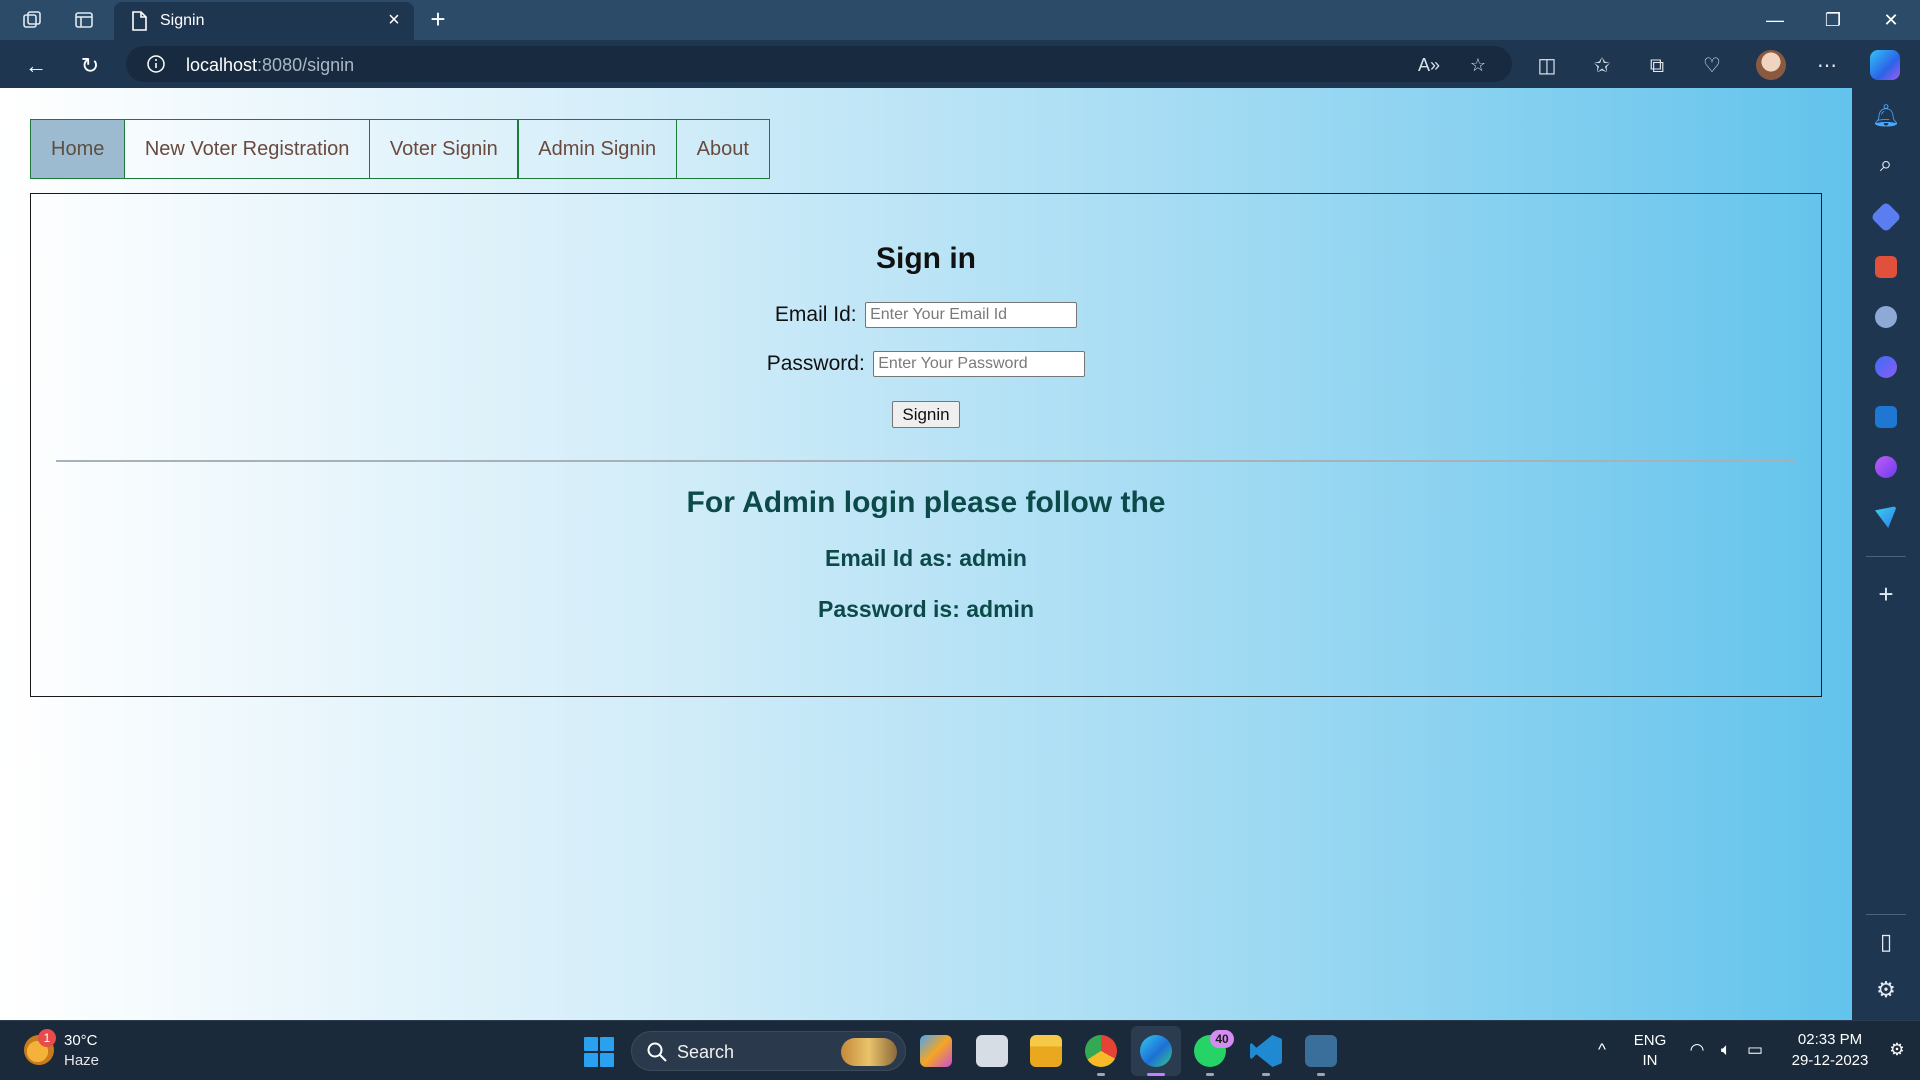 The image size is (1920, 1080). I want to click on favorite-star-icon: ☆, so click(1478, 65).